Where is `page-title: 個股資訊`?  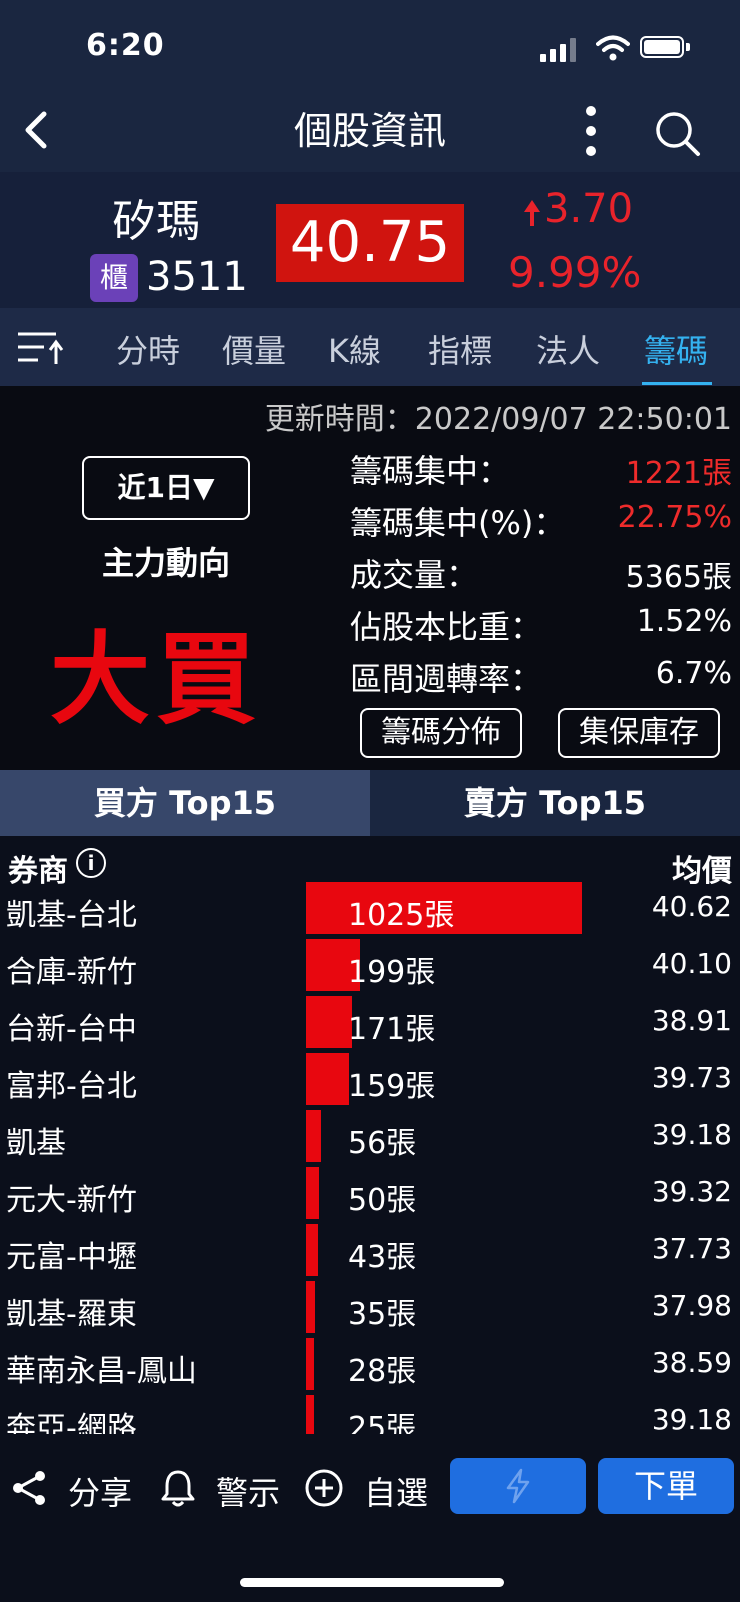
page-title: 個股資訊 is located at coordinates (369, 131).